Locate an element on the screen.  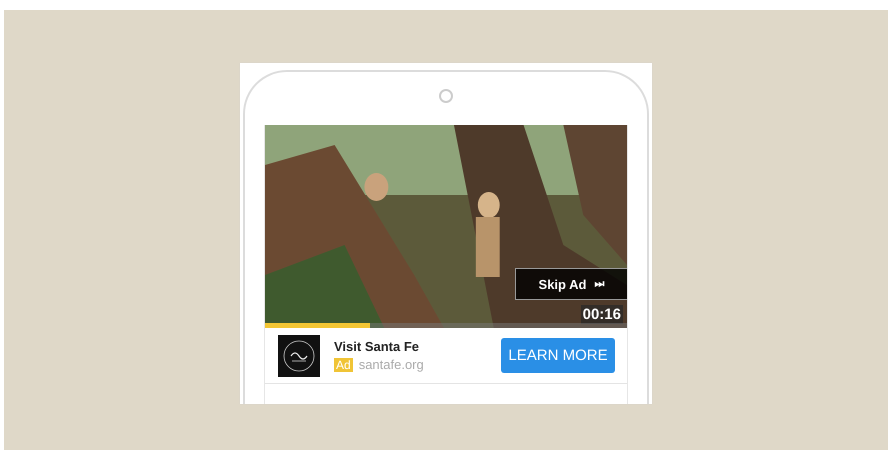
logo-icon is located at coordinates (299, 355).